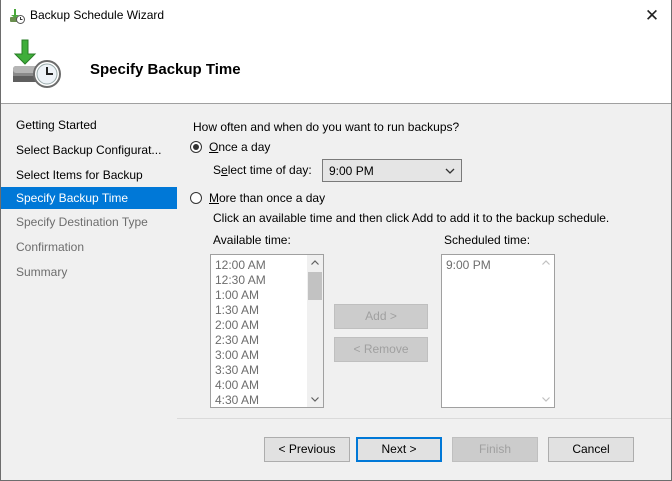 This screenshot has width=672, height=481. Describe the element at coordinates (237, 370) in the screenshot. I see `list-item: 3:30 AM` at that location.